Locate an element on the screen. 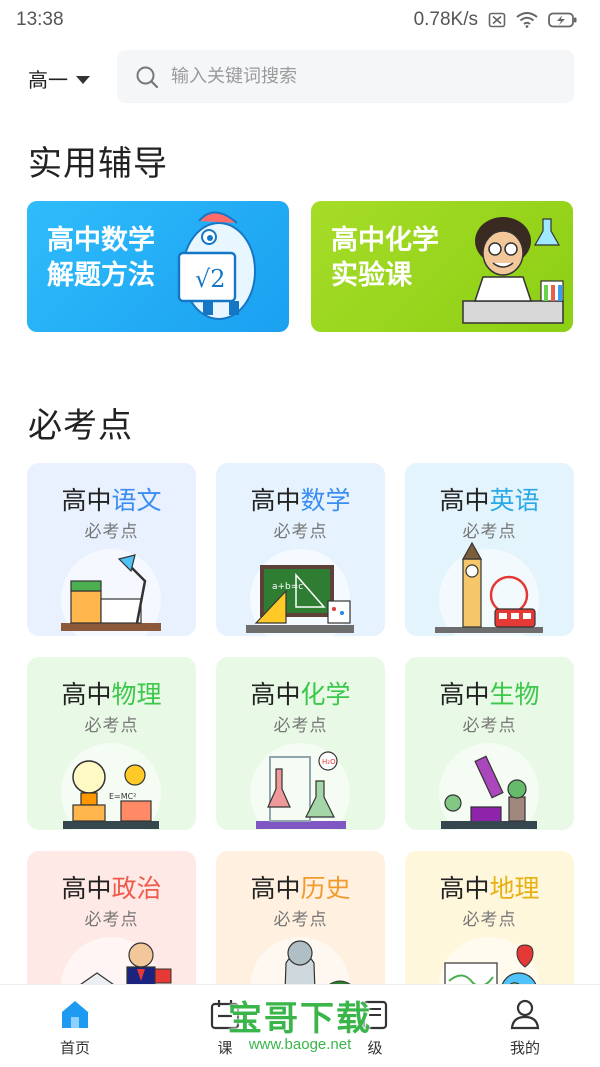 The height and width of the screenshot is (1067, 600). nav-label-profile: 我的 is located at coordinates (524, 1048).